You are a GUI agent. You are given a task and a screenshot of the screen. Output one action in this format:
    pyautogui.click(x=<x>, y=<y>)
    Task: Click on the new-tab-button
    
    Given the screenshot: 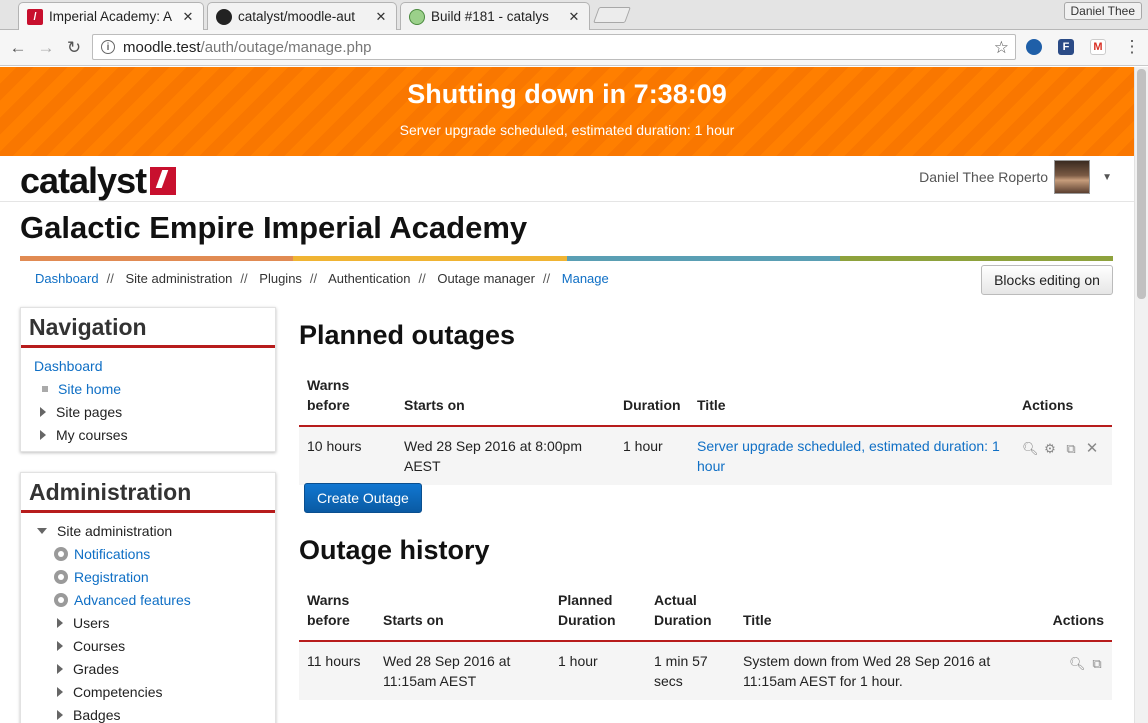 What is the action you would take?
    pyautogui.click(x=612, y=15)
    